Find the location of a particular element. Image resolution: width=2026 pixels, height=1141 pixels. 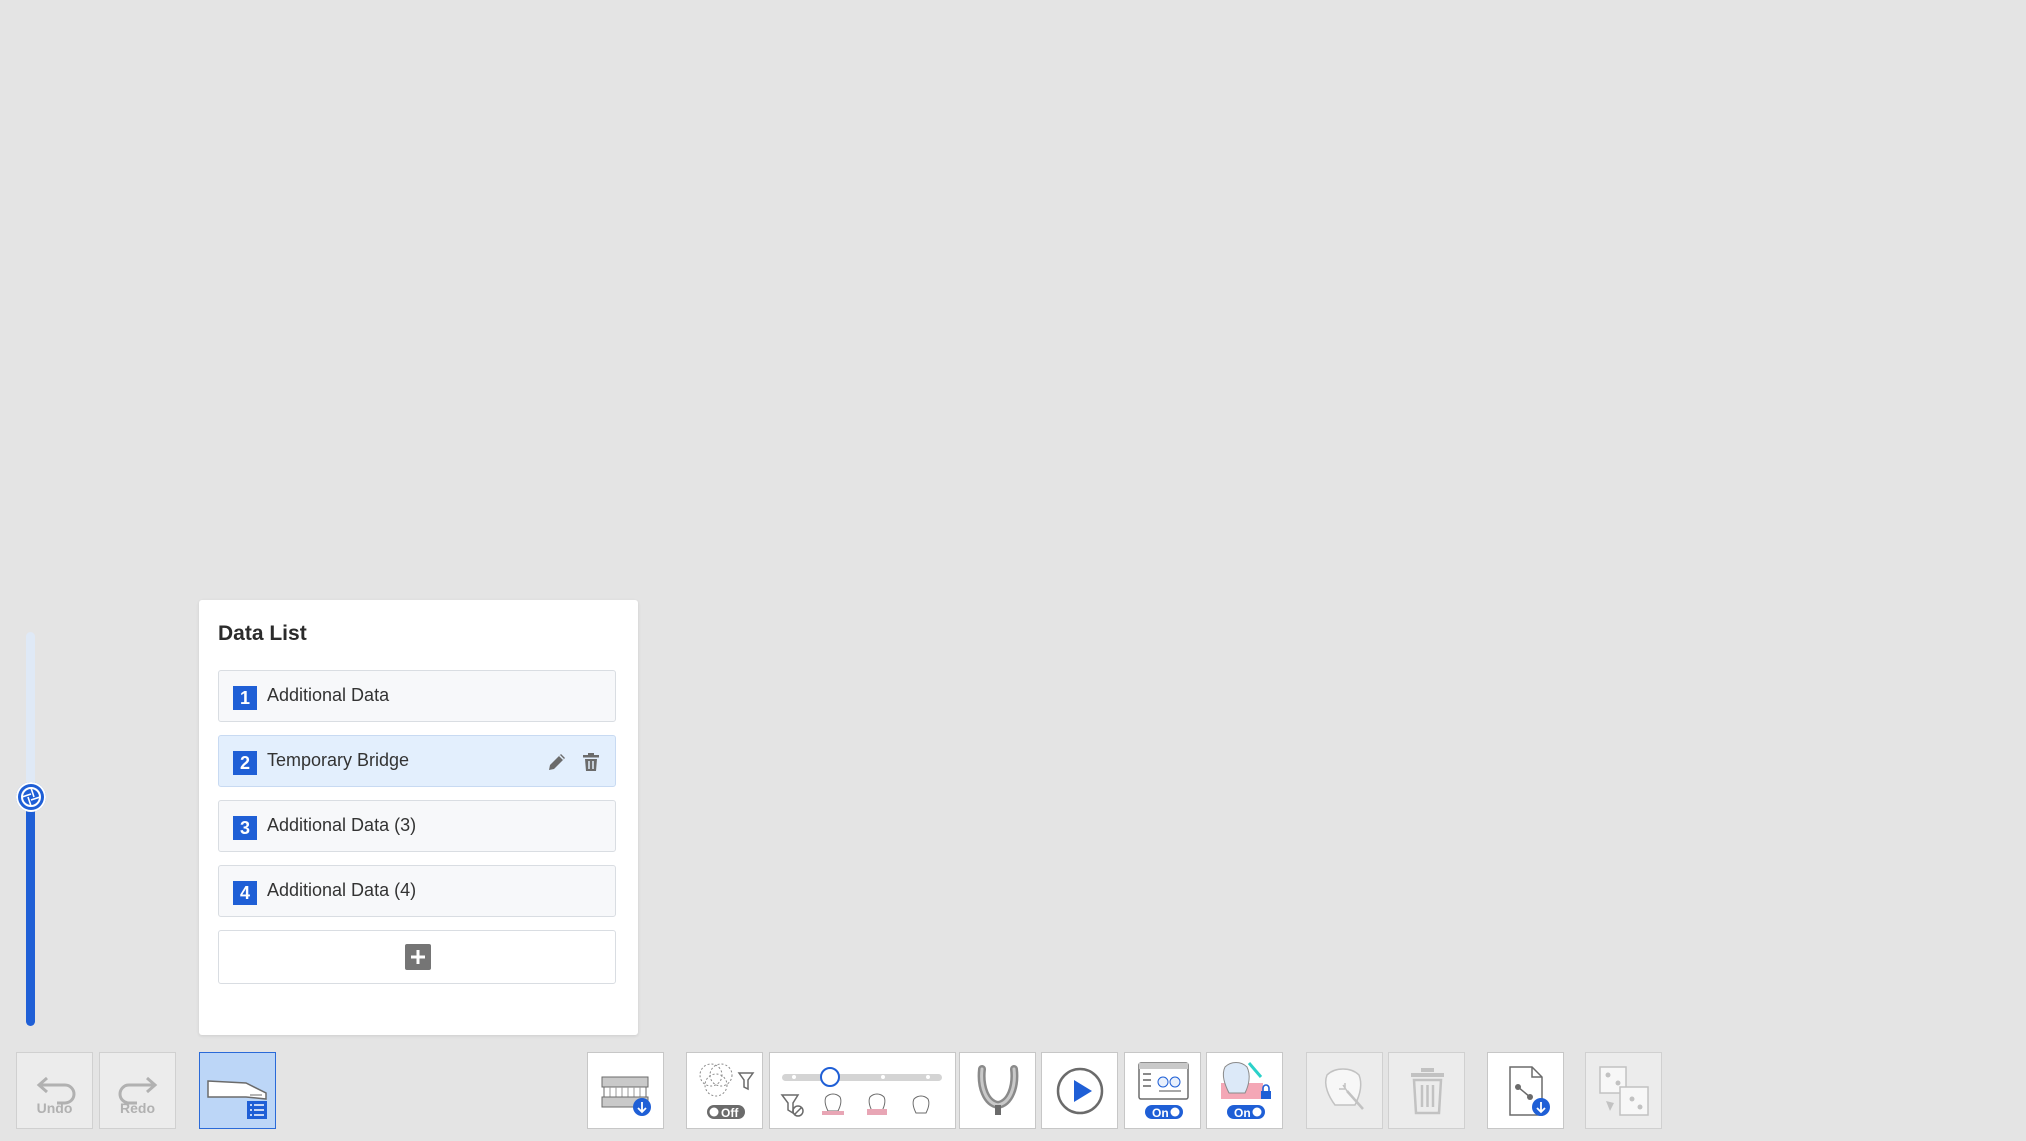

item-label: Additional Data (4) is located at coordinates (342, 890).